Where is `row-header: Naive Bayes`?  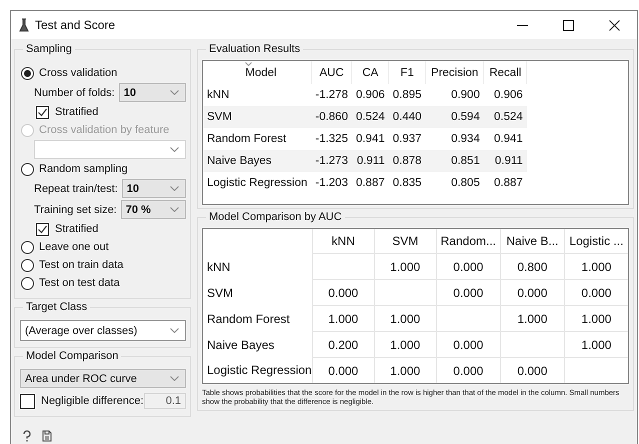 row-header: Naive Bayes is located at coordinates (257, 345).